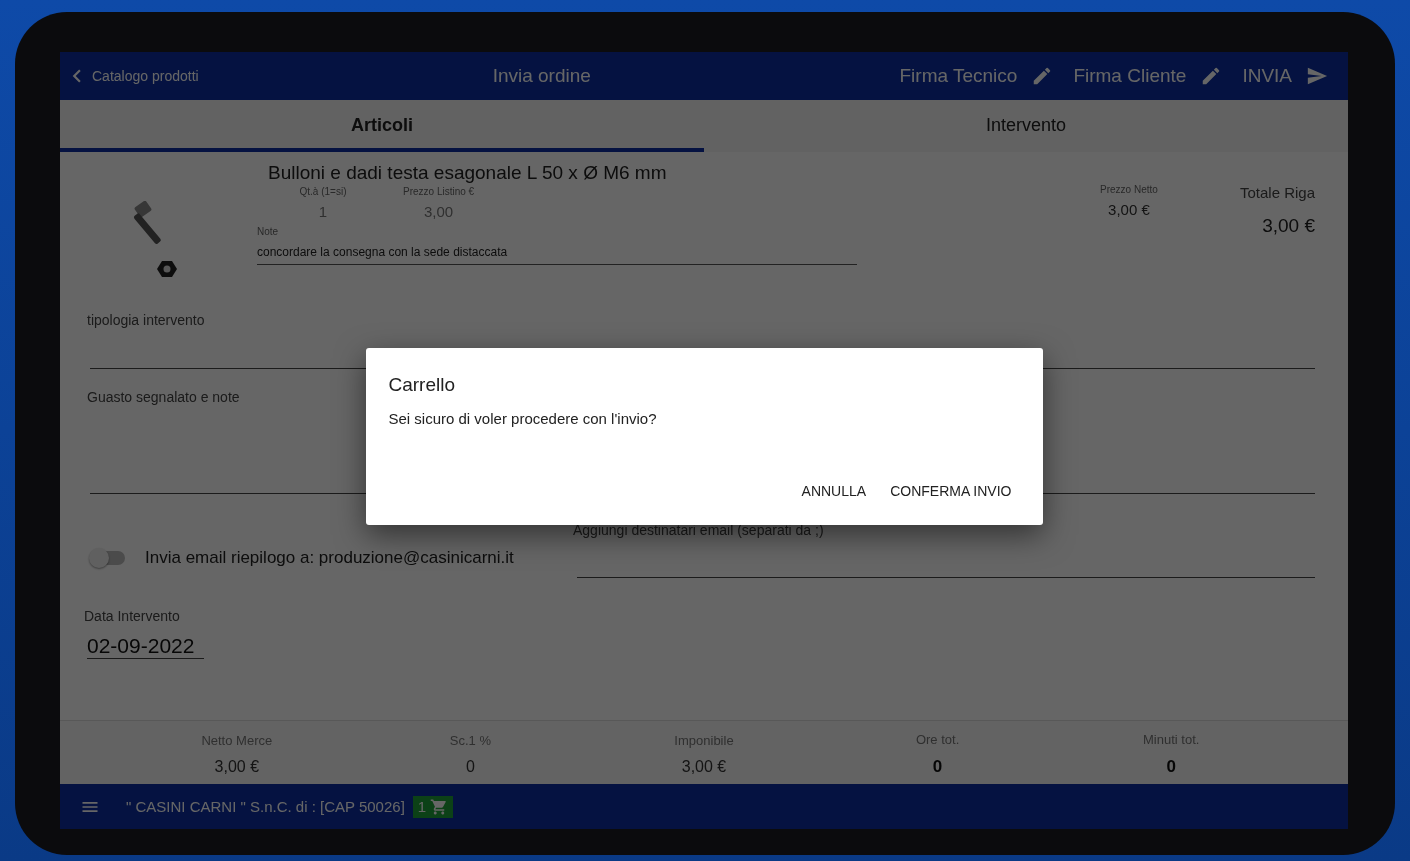 This screenshot has height=861, width=1410. I want to click on toolbar-action: INVIA, so click(1285, 76).